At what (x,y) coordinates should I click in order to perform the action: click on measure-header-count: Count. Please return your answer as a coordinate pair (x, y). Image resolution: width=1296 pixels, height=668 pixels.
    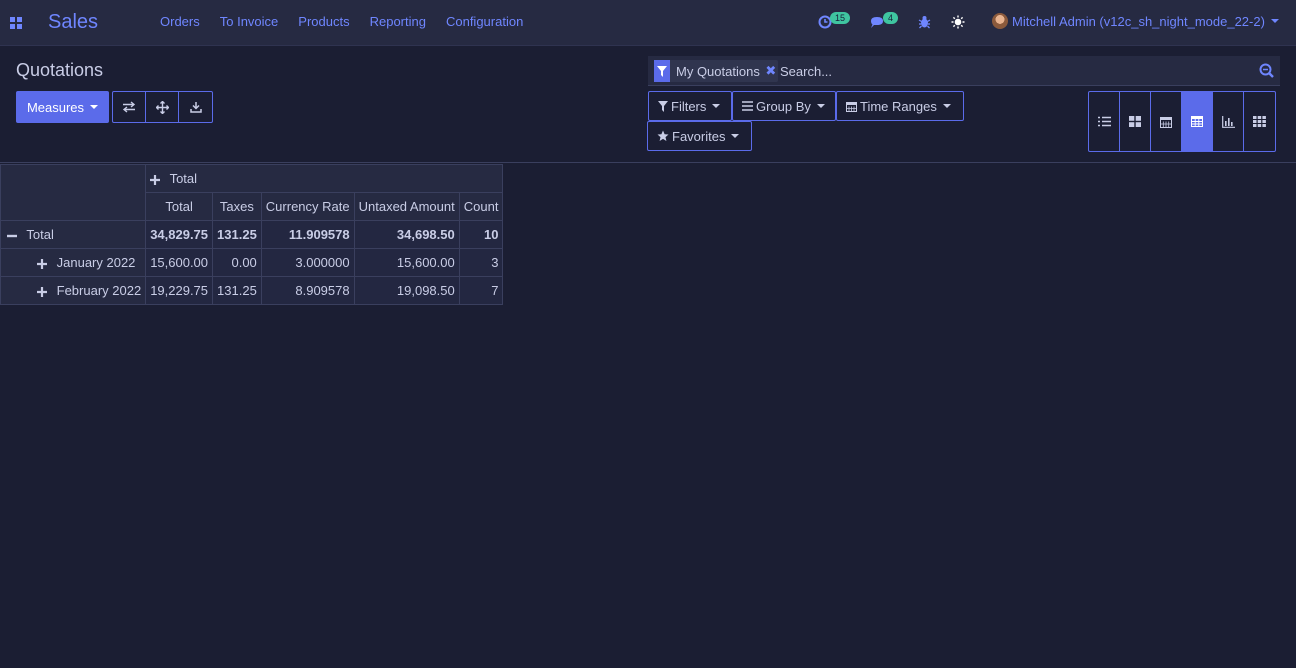
    Looking at the image, I should click on (481, 206).